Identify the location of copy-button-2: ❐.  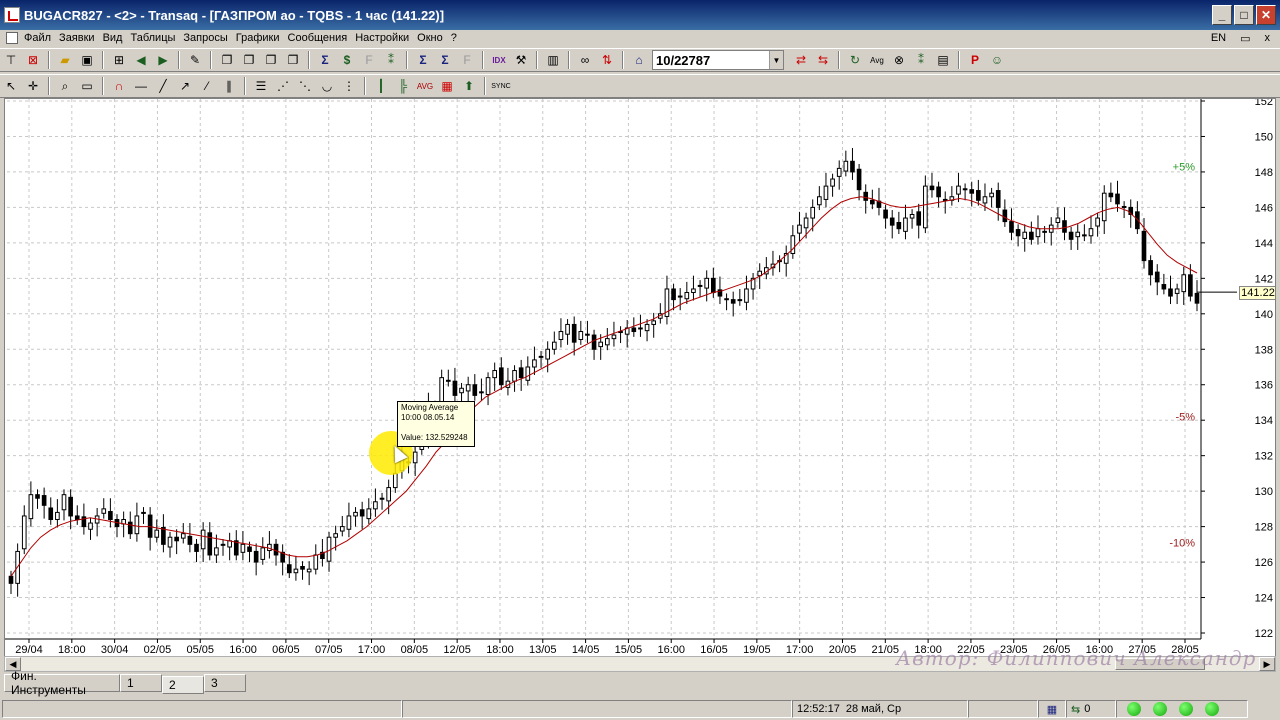
(249, 60).